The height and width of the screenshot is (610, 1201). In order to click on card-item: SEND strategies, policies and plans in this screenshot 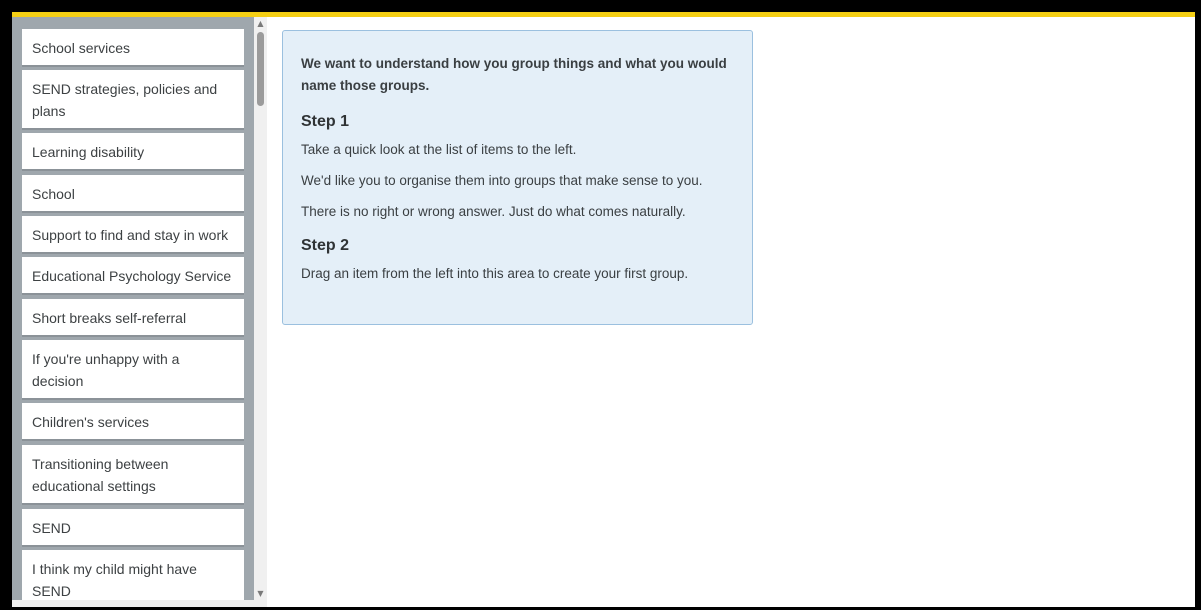, I will do `click(133, 99)`.